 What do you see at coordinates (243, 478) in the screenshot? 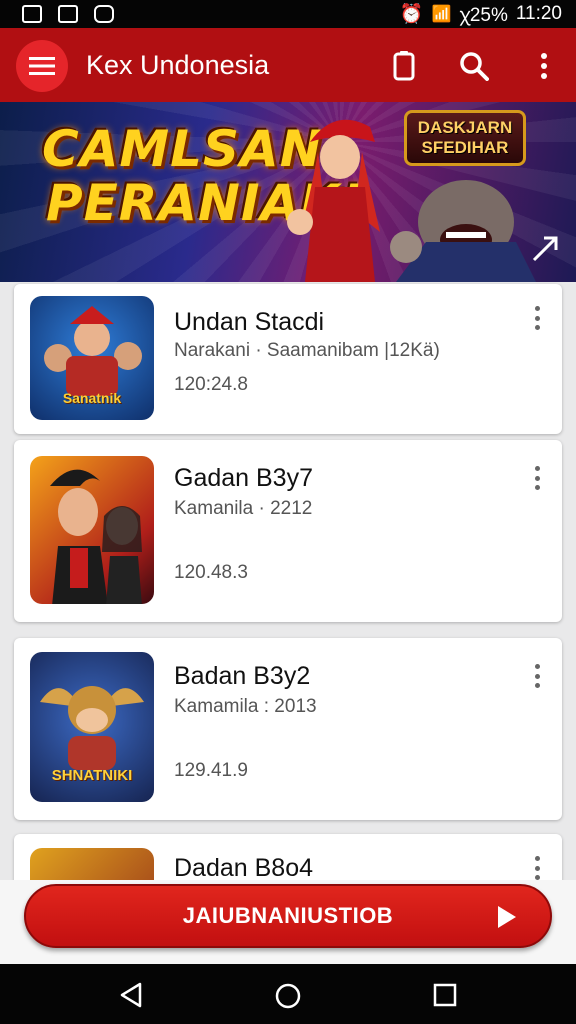
I see `item-title: Gadan B3y7` at bounding box center [243, 478].